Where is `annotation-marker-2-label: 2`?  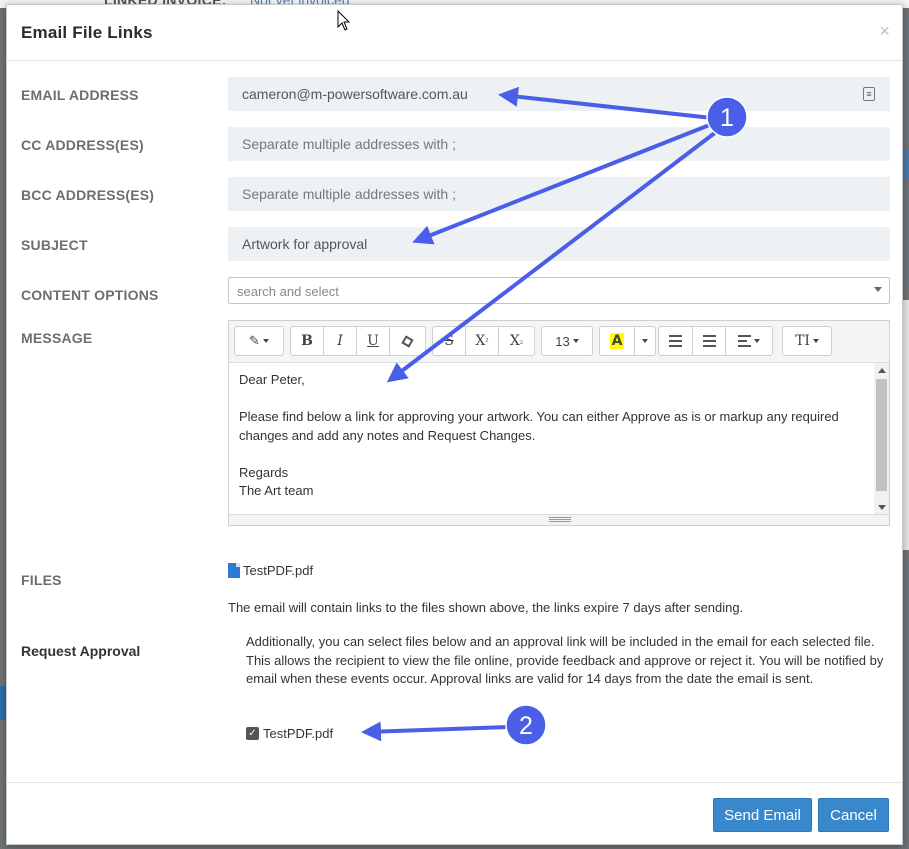
annotation-marker-2-label: 2 is located at coordinates (526, 726).